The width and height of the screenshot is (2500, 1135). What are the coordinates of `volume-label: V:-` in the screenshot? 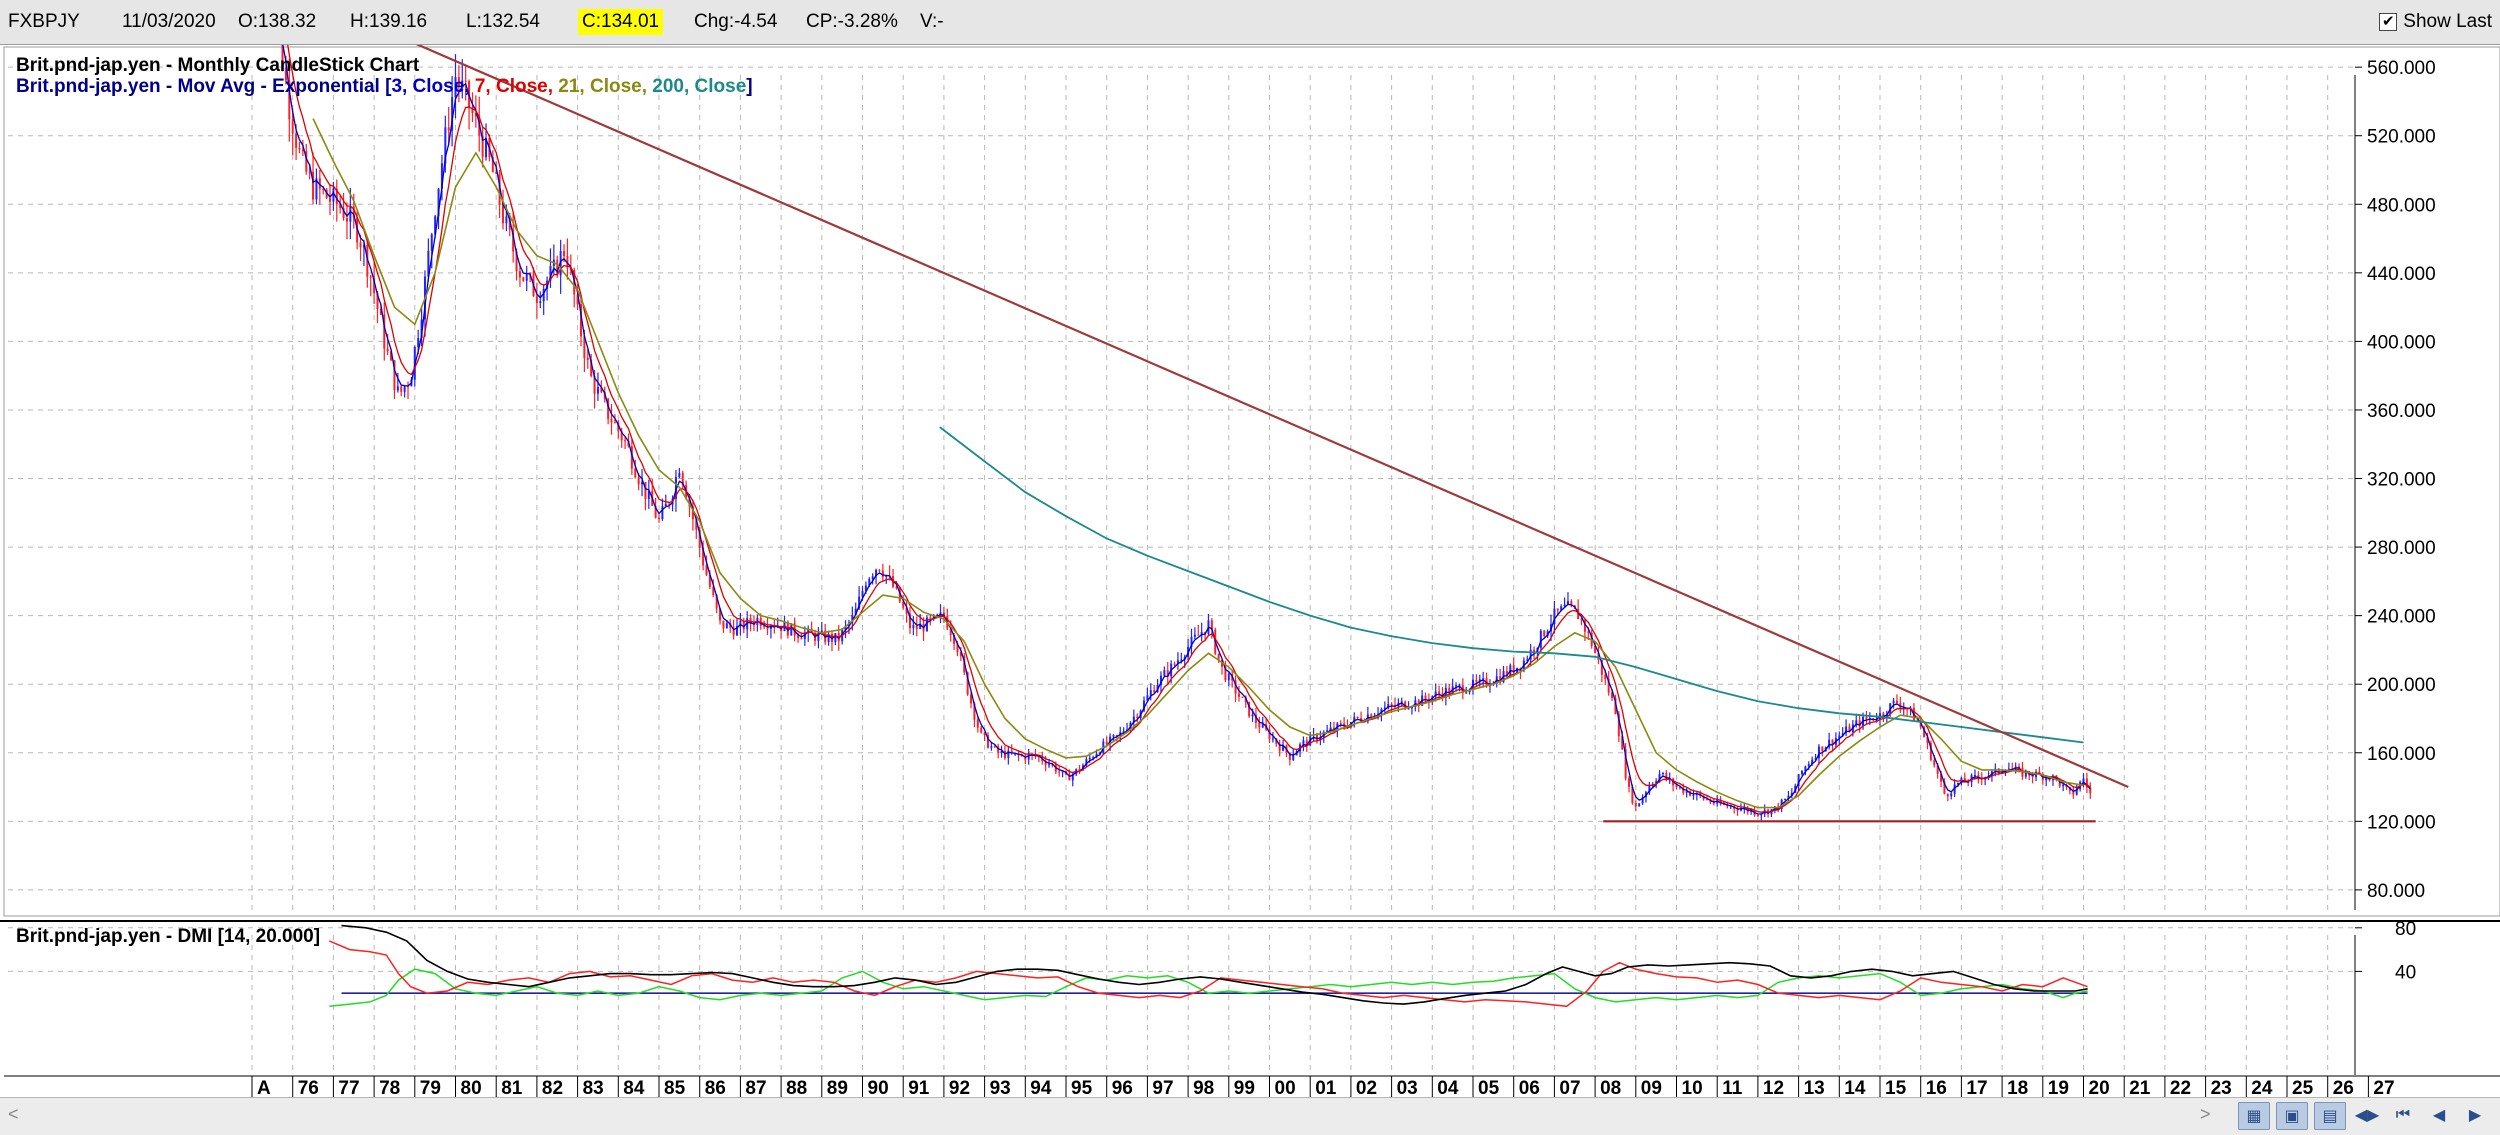 It's located at (932, 21).